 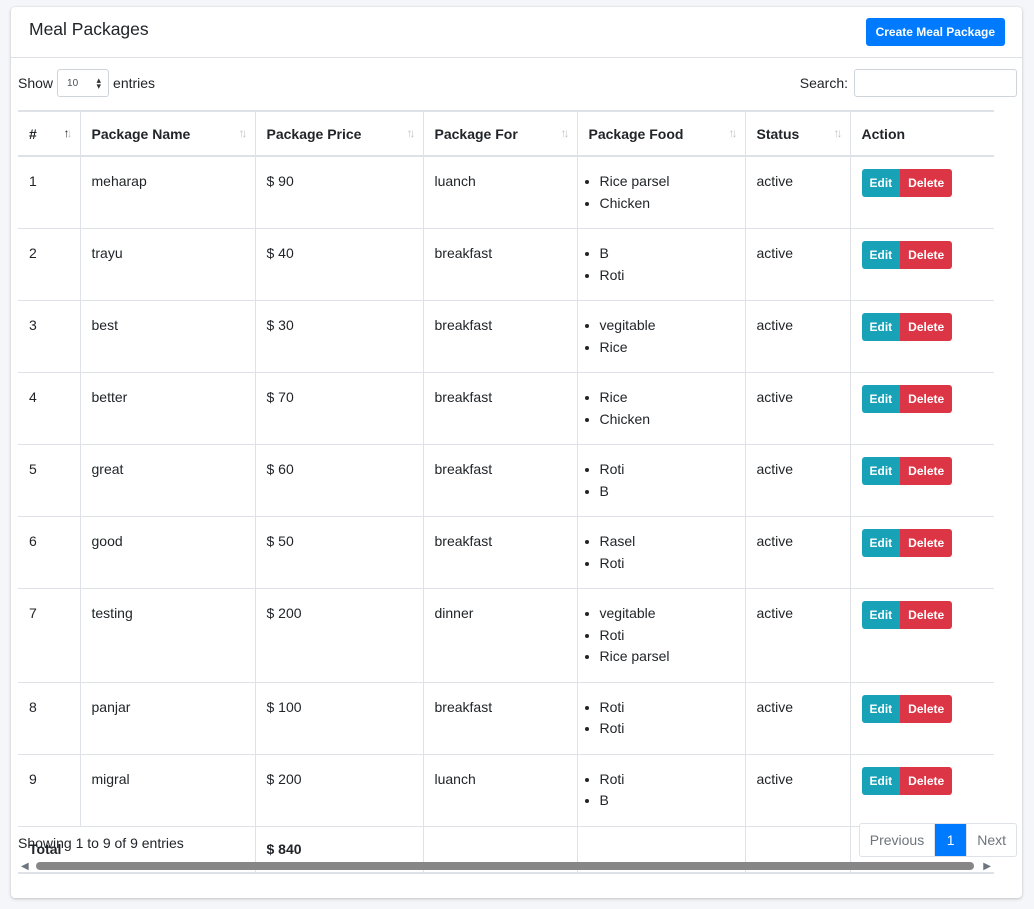 What do you see at coordinates (167, 192) in the screenshot?
I see `cell-package-name: meharap` at bounding box center [167, 192].